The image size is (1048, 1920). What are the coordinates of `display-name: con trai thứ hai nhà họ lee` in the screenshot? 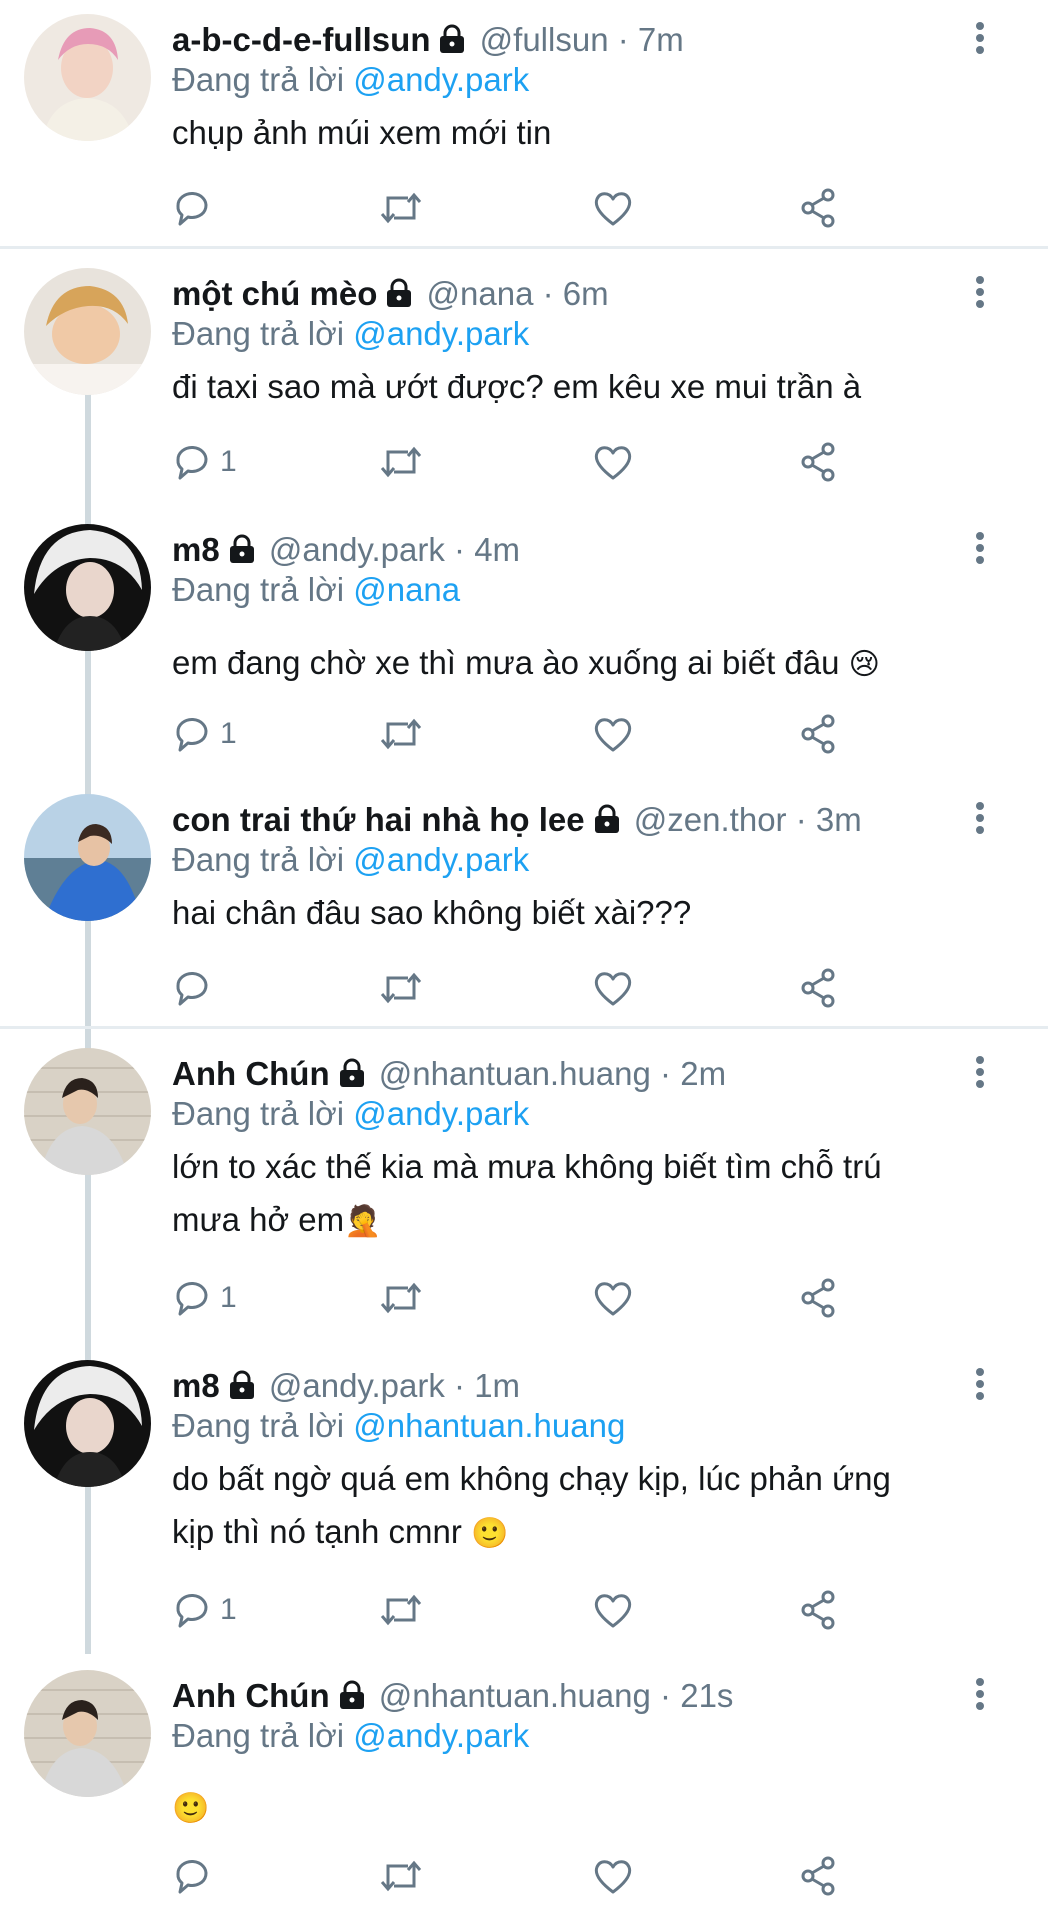 It's located at (378, 819).